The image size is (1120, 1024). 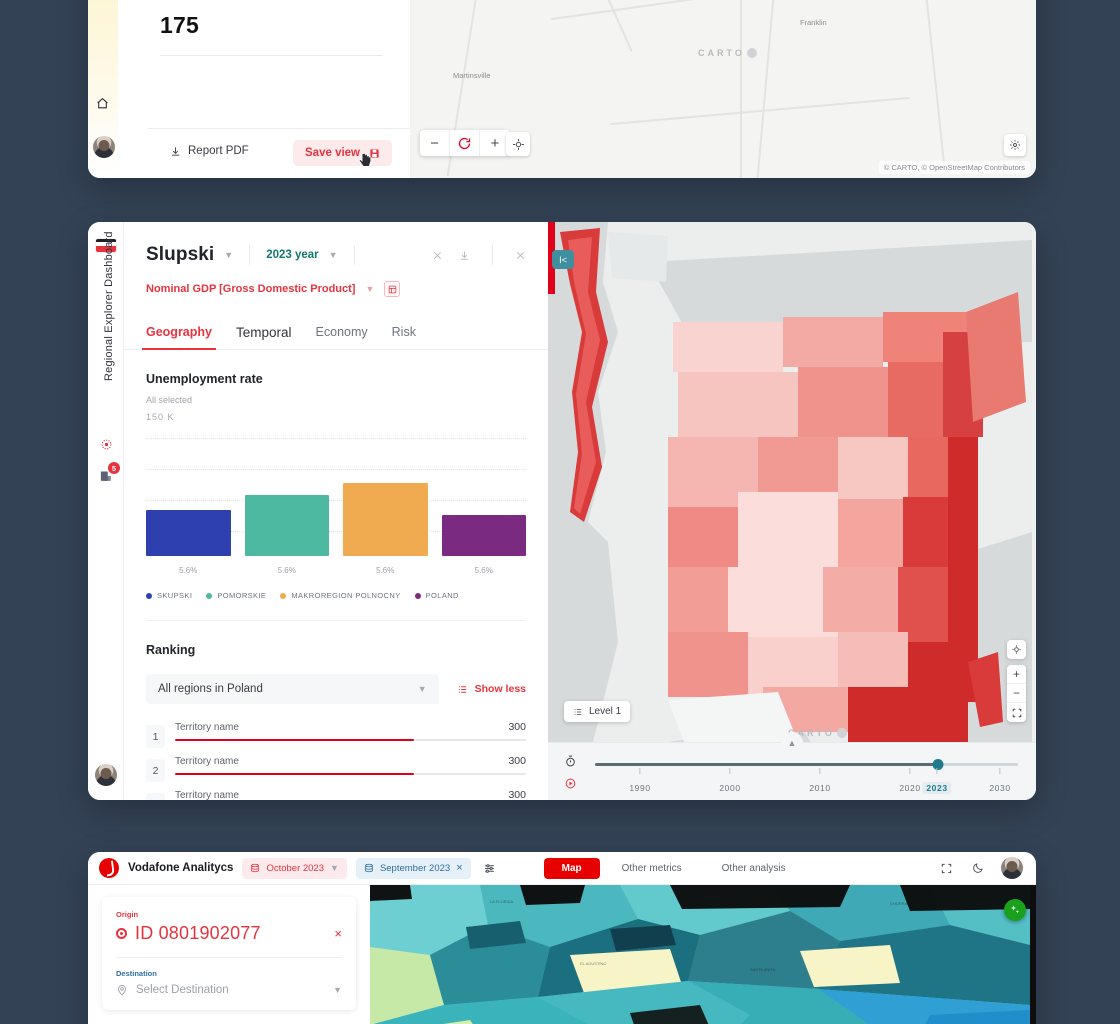 I want to click on home-icon, so click(x=102, y=103).